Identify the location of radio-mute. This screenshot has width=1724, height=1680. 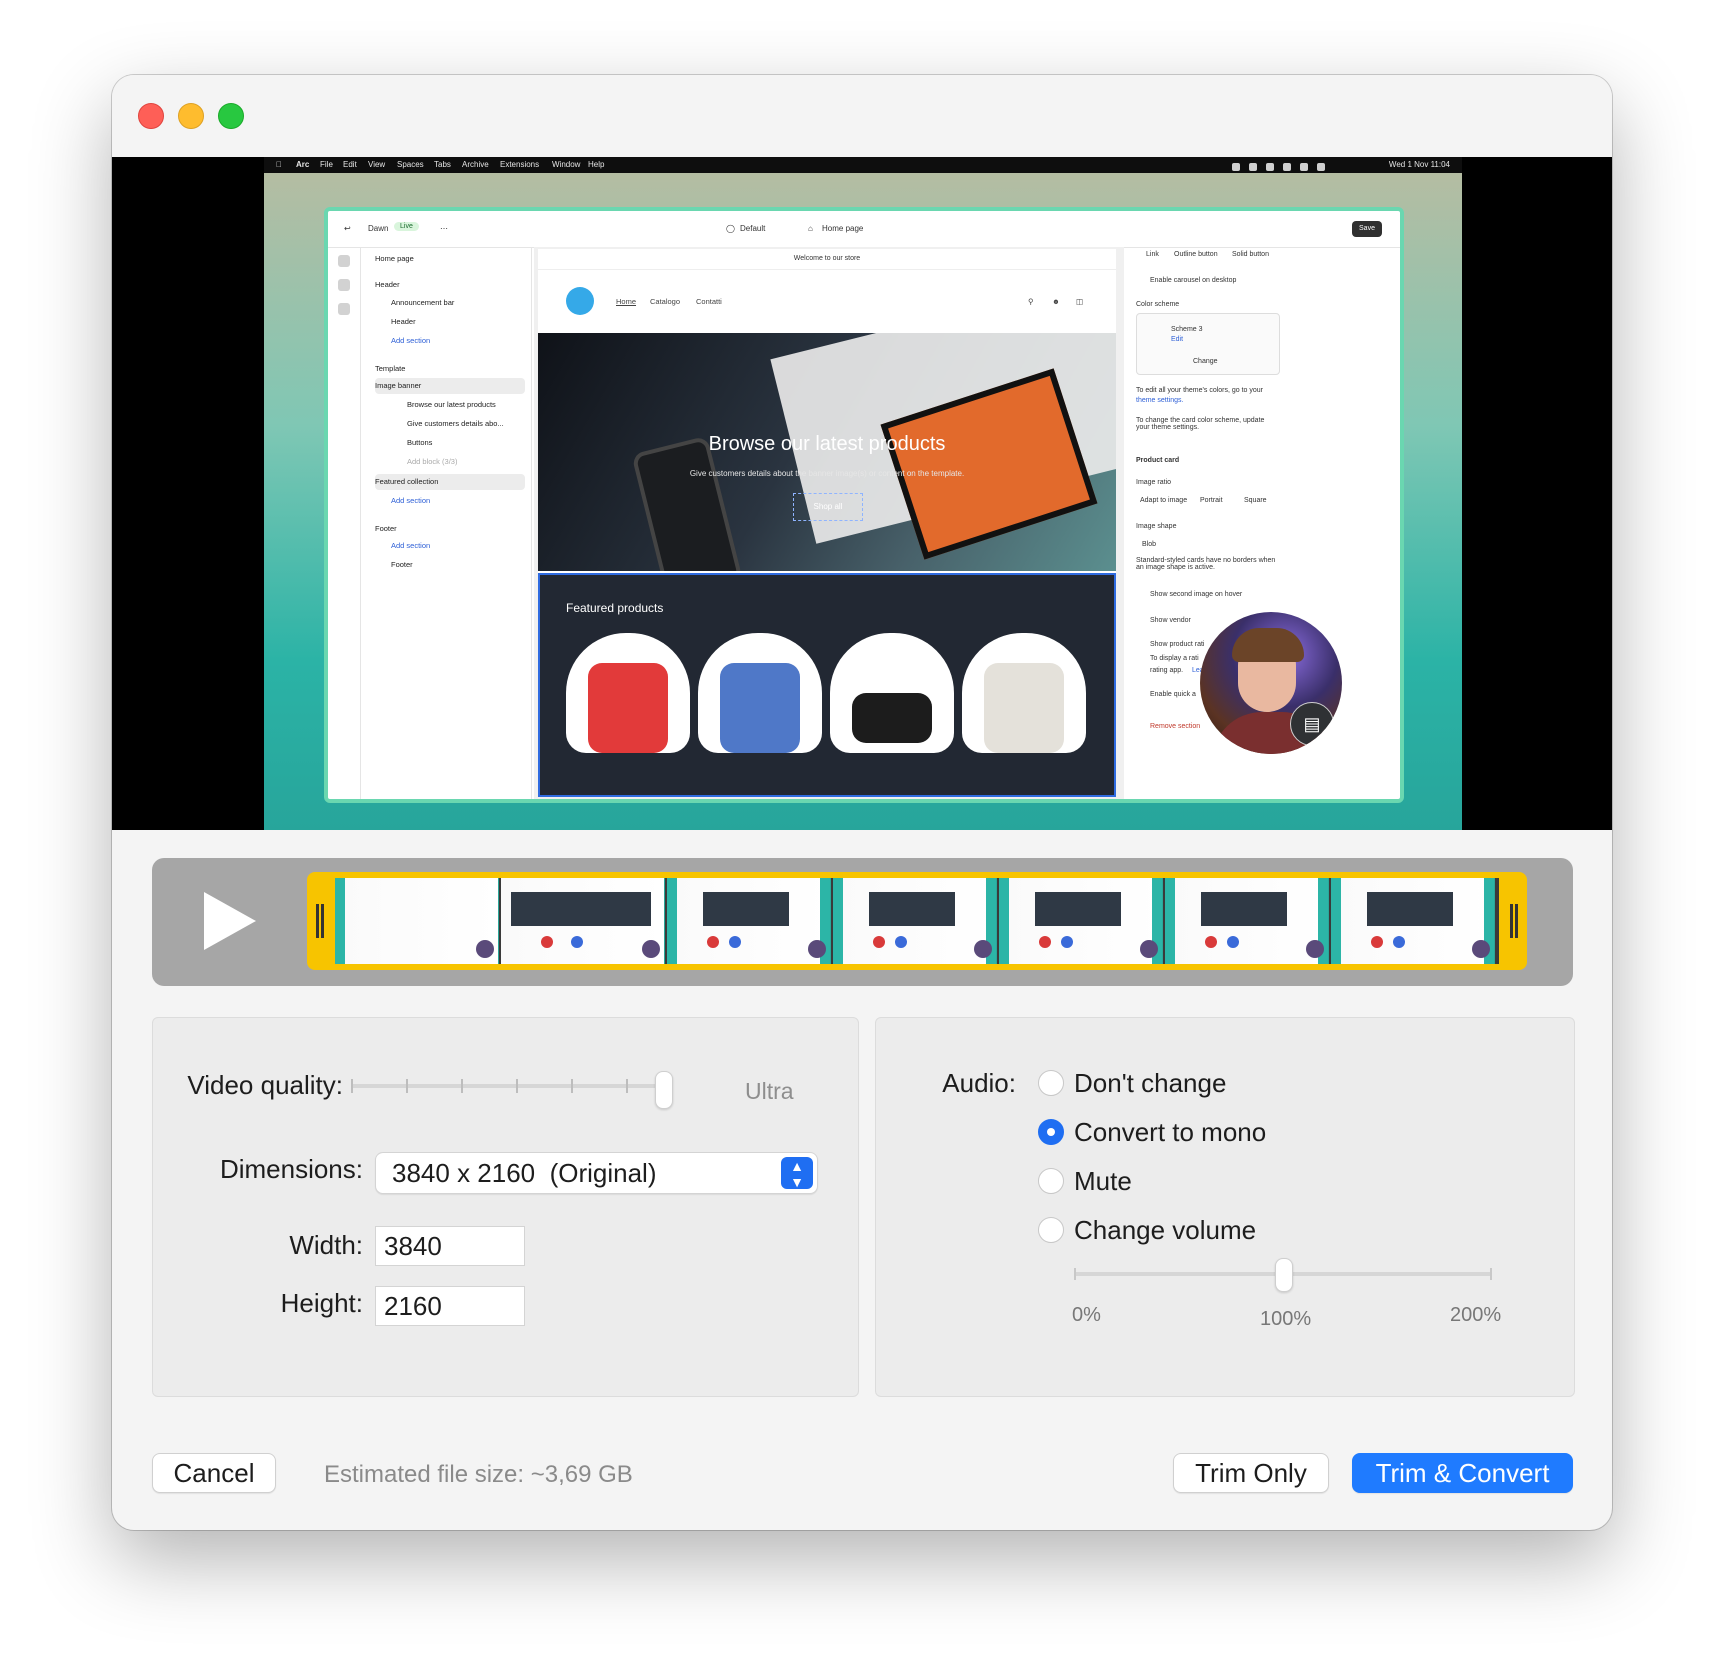
(1051, 1181).